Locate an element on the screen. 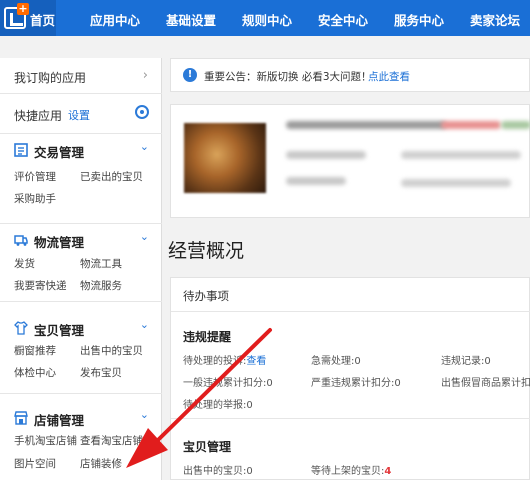 The height and width of the screenshot is (480, 530). violation-records: 违规记录:0 is located at coordinates (466, 359).